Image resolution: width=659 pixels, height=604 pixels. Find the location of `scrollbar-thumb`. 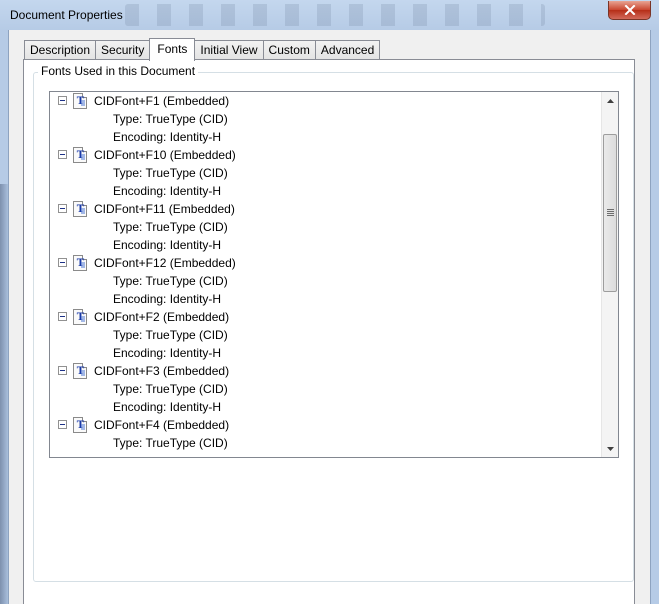

scrollbar-thumb is located at coordinates (610, 213).